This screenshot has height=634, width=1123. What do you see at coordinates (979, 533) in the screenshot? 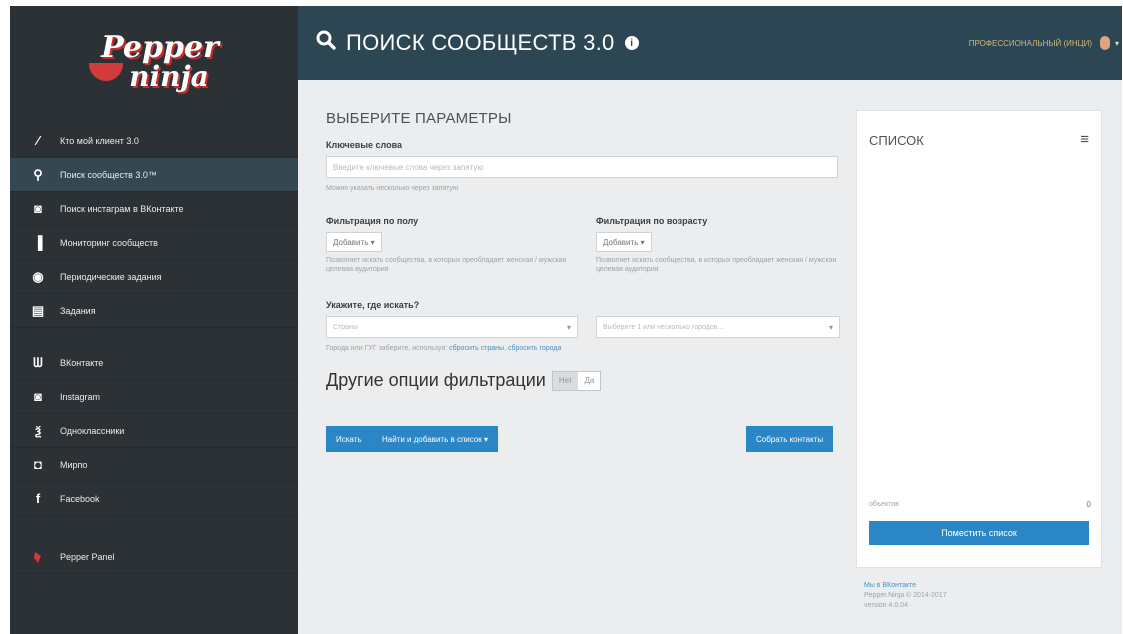
I see `save-list-button: Поместить список` at bounding box center [979, 533].